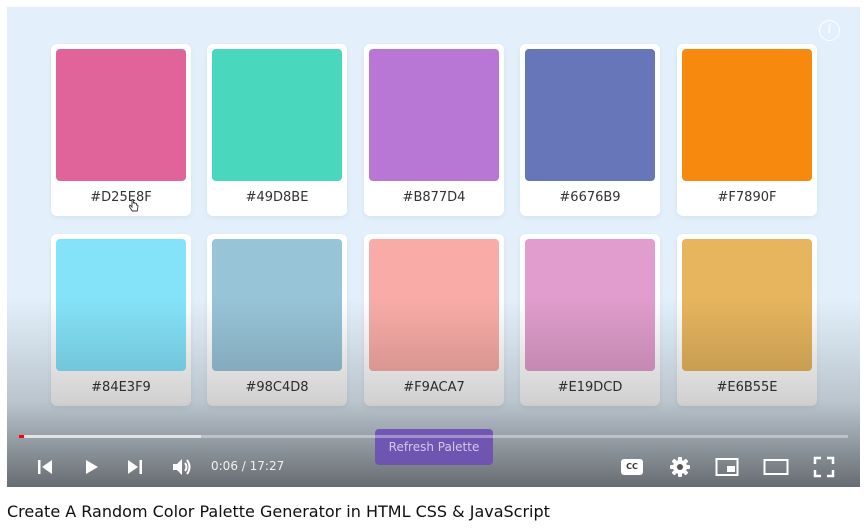 The height and width of the screenshot is (532, 867). I want to click on progress-bar, so click(433, 436).